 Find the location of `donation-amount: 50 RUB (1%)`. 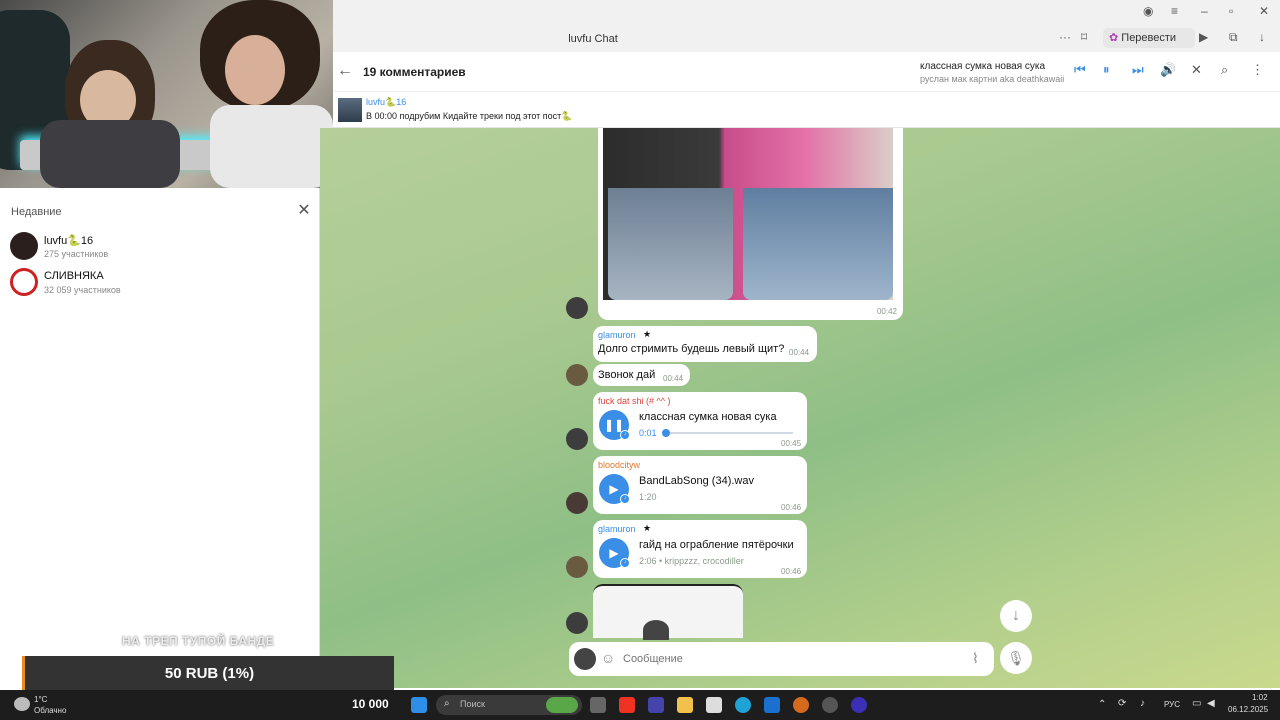

donation-amount: 50 RUB (1%) is located at coordinates (209, 673).